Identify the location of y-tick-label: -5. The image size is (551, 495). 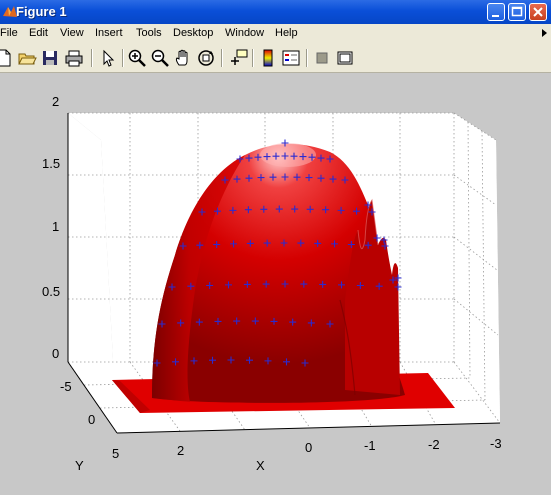
(66, 386).